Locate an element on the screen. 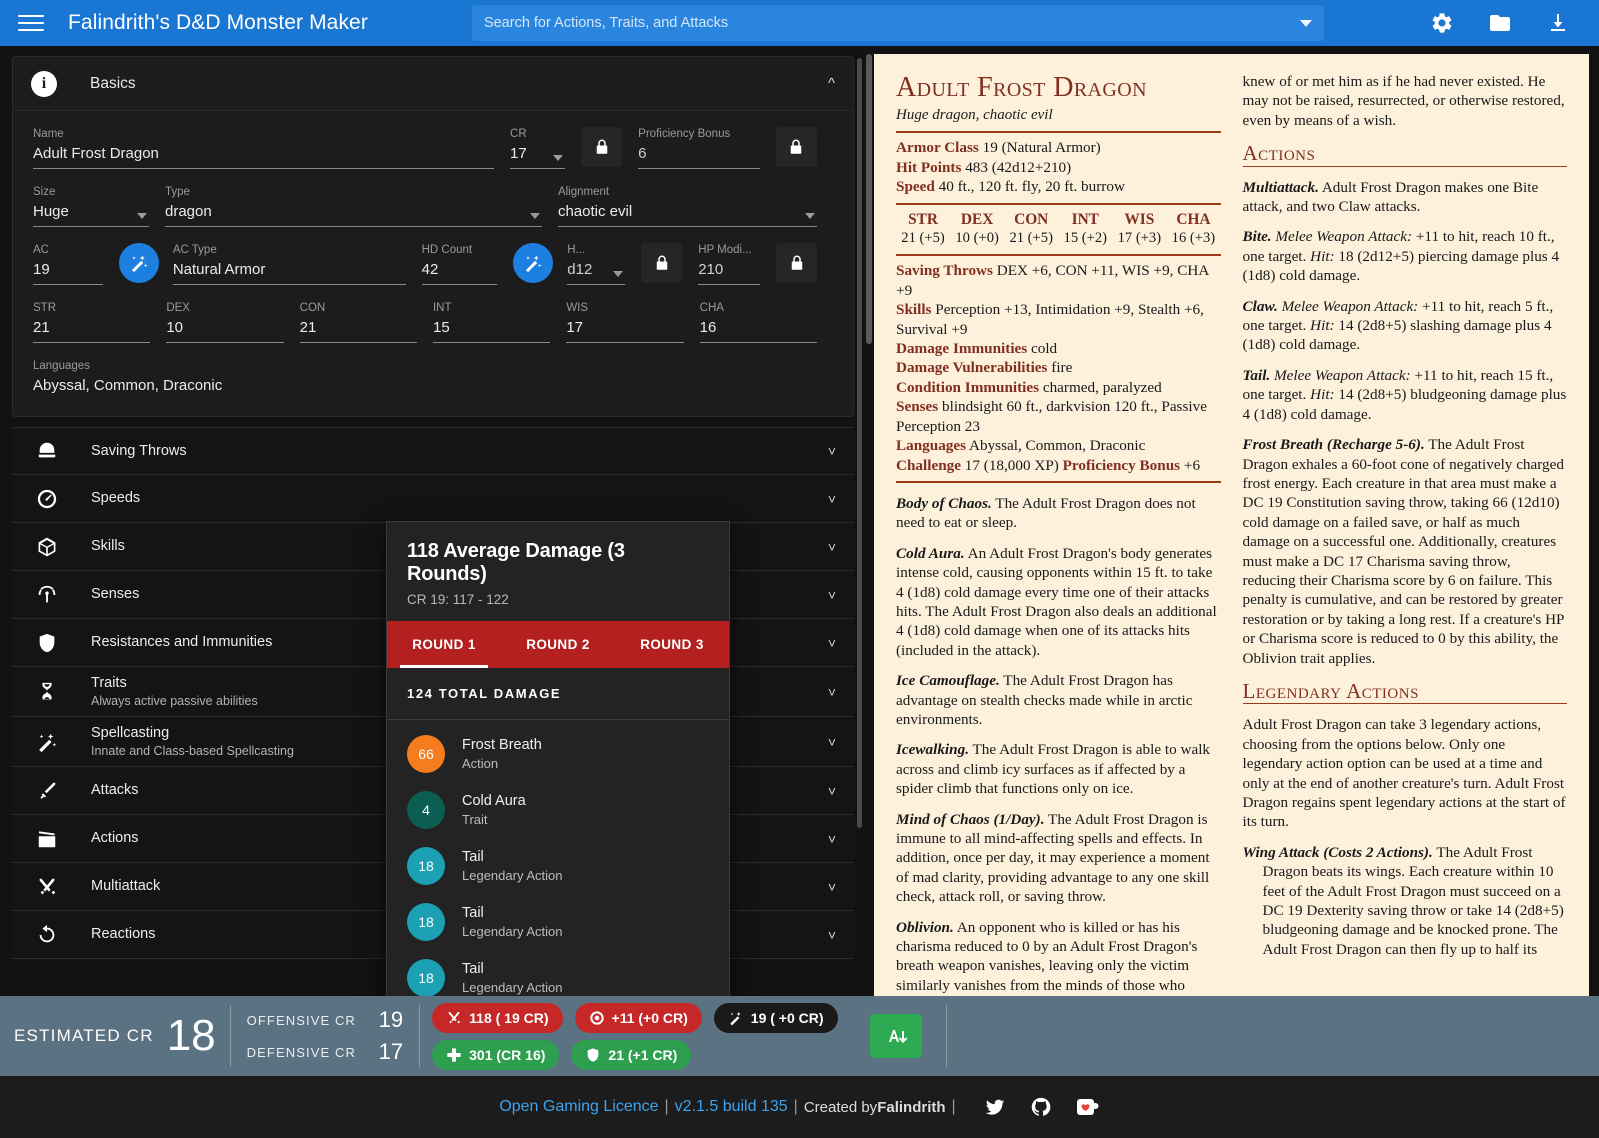 The width and height of the screenshot is (1599, 1138). list-item: 4 Cold Aura Trait is located at coordinates (558, 810).